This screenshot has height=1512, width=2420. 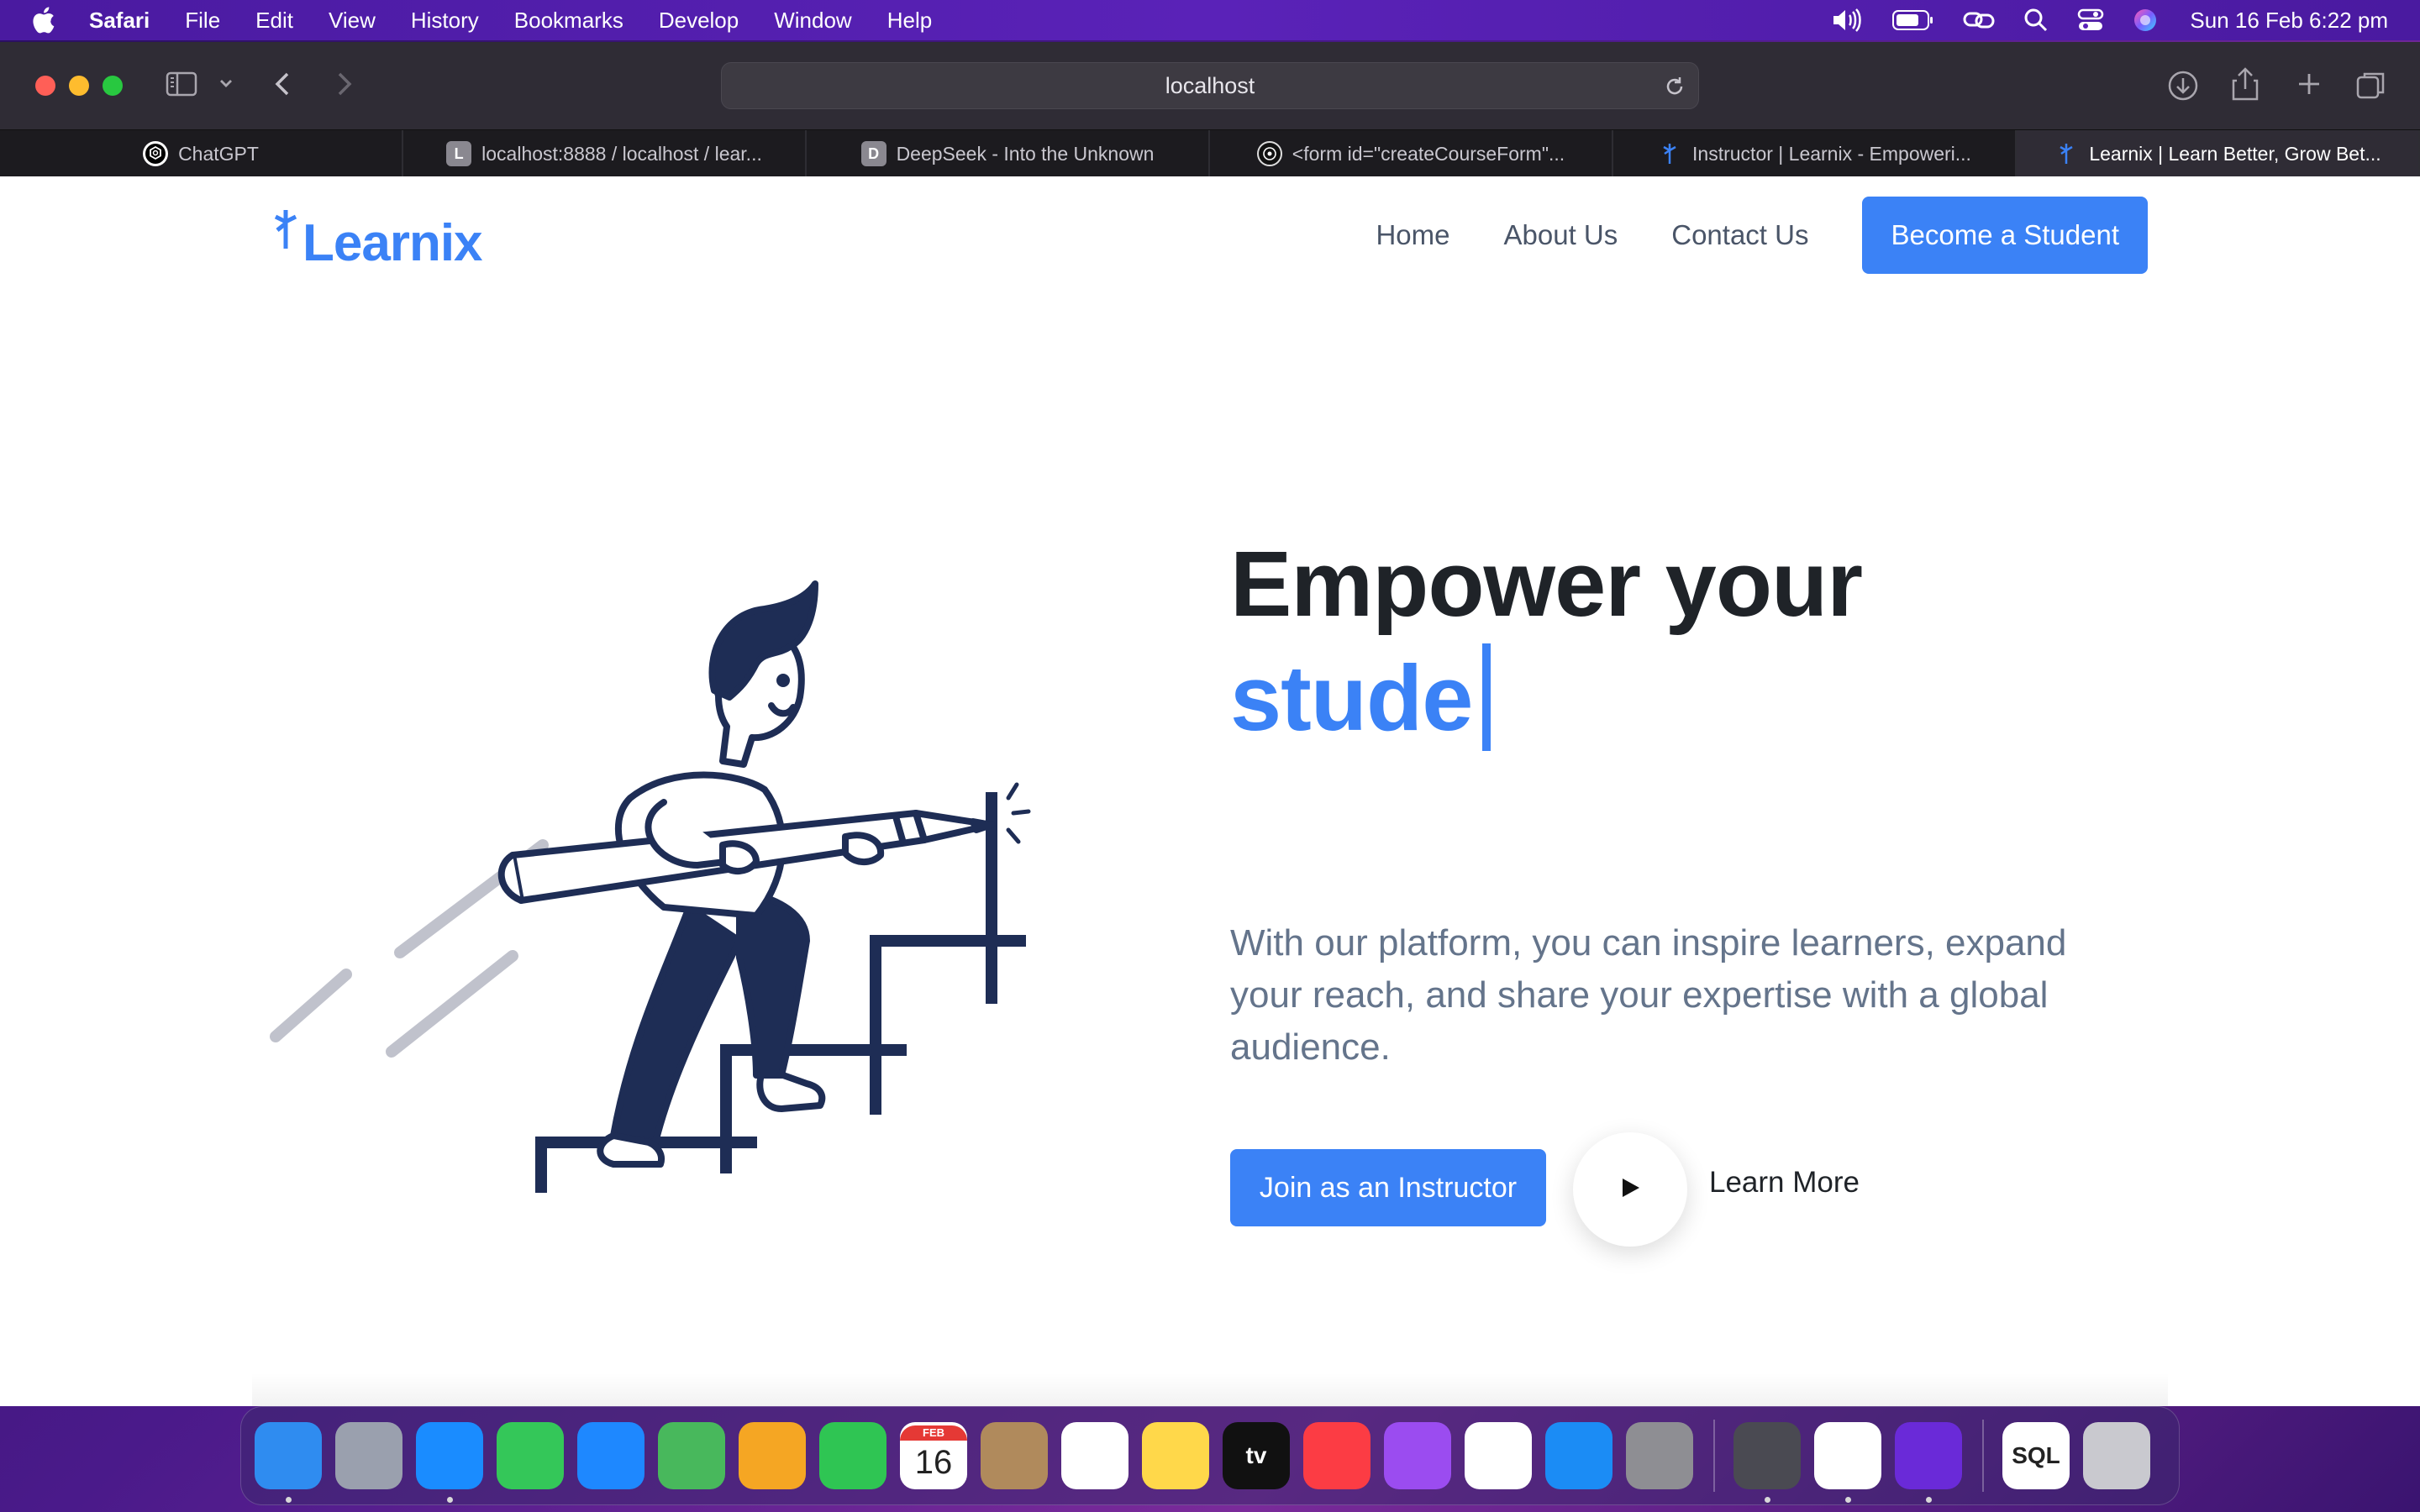 I want to click on dock-app-label: SQL, so click(x=2036, y=1455).